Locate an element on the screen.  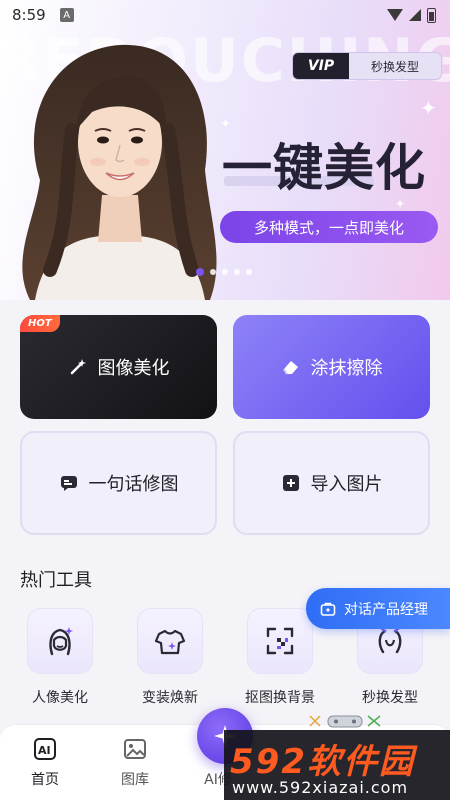
shirt-icon is located at coordinates (170, 642).